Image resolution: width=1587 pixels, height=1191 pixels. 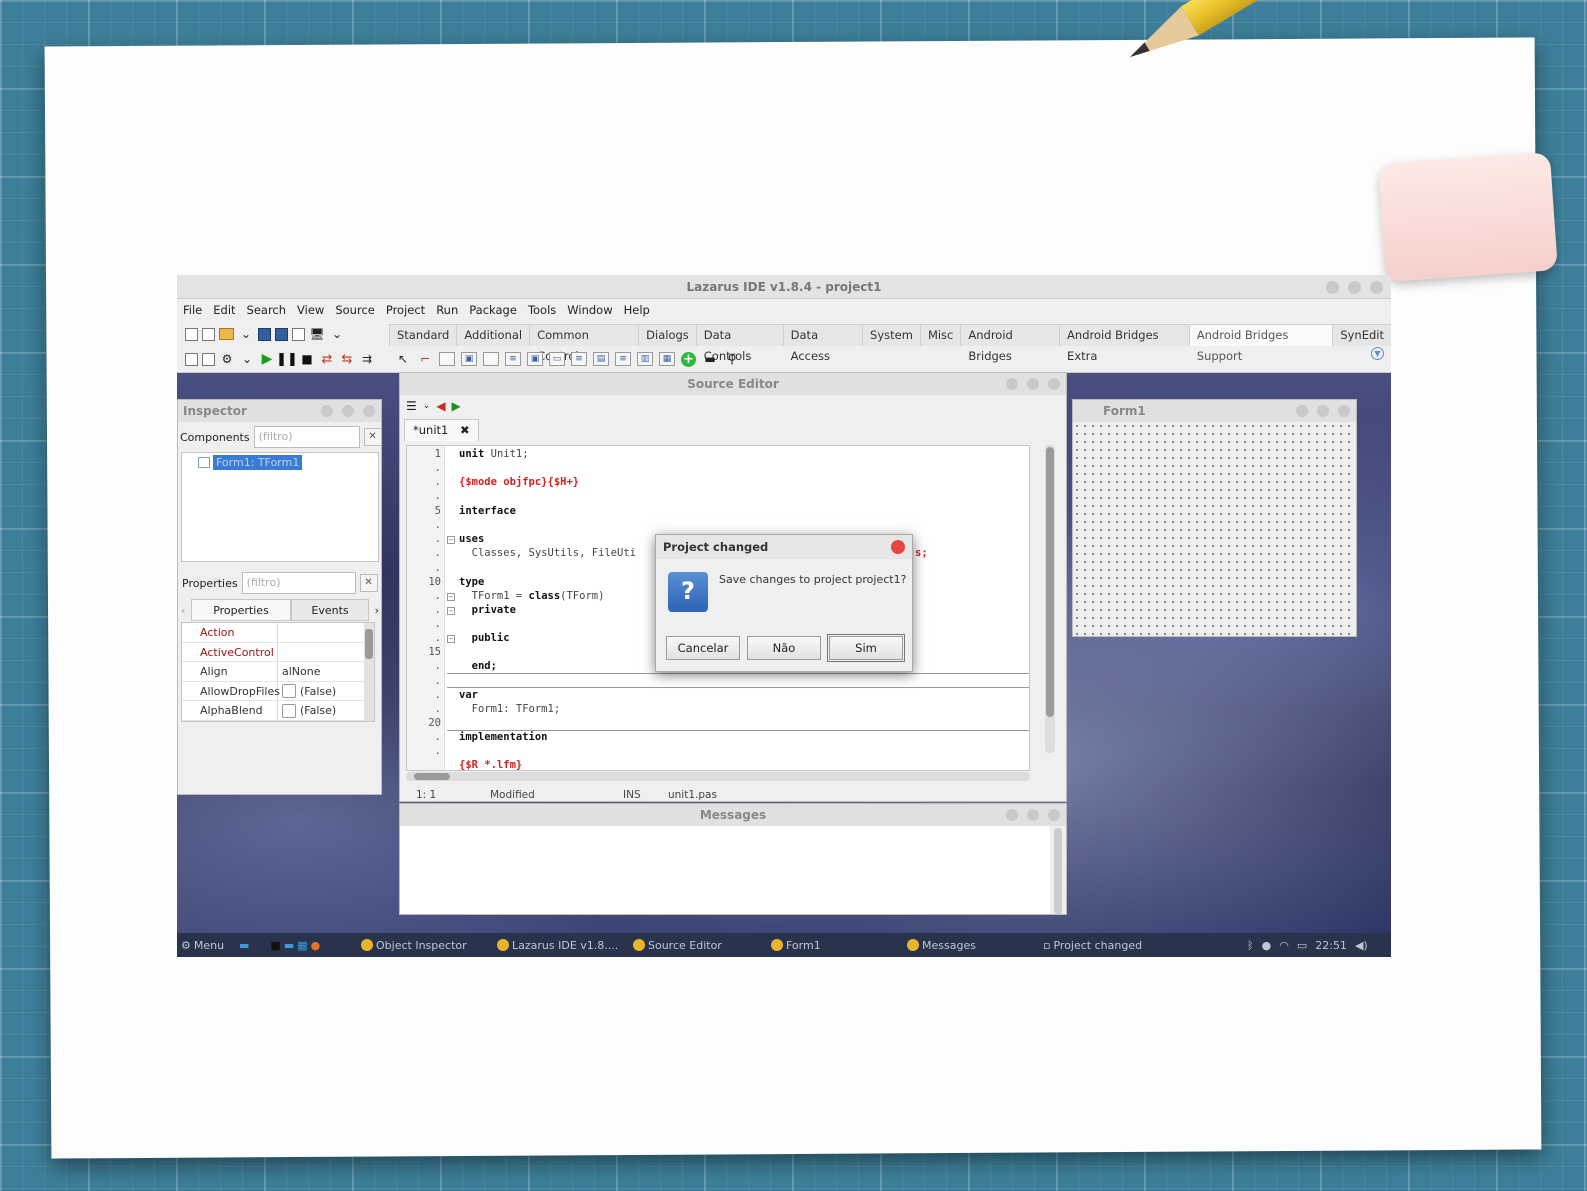 I want to click on save-all-icon, so click(x=281, y=334).